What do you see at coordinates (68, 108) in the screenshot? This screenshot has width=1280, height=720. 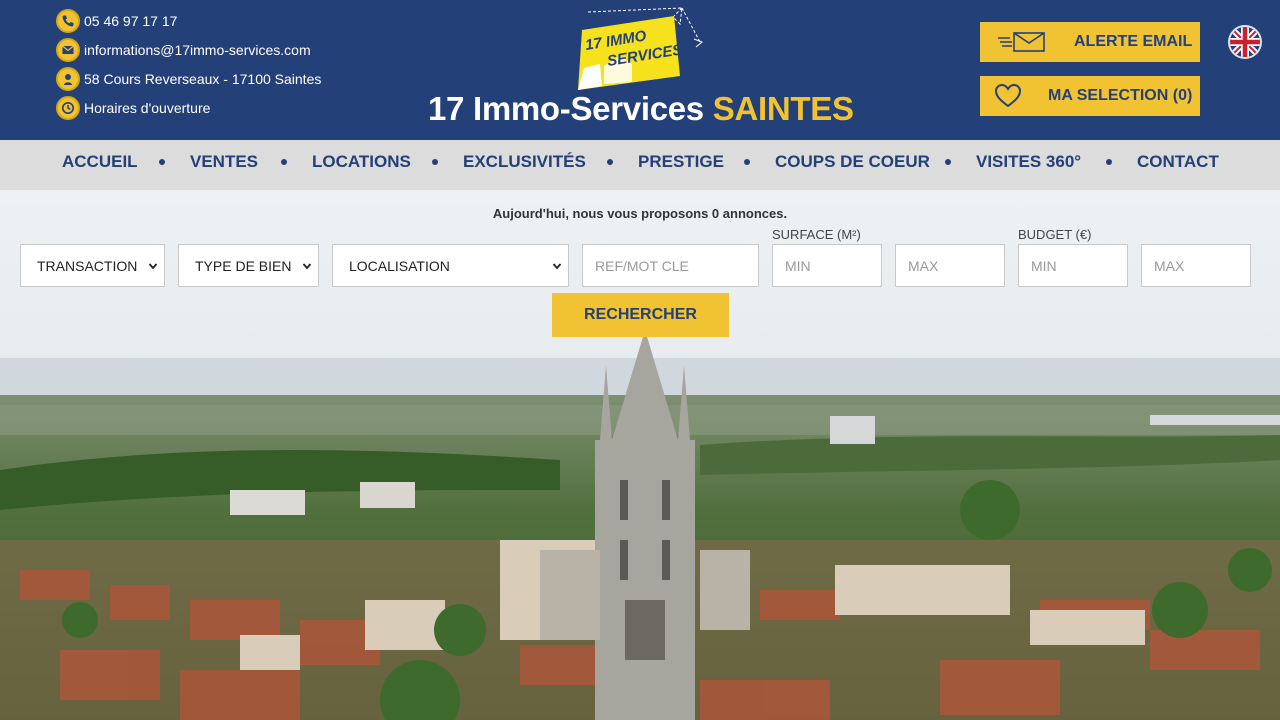 I see `clock-icon` at bounding box center [68, 108].